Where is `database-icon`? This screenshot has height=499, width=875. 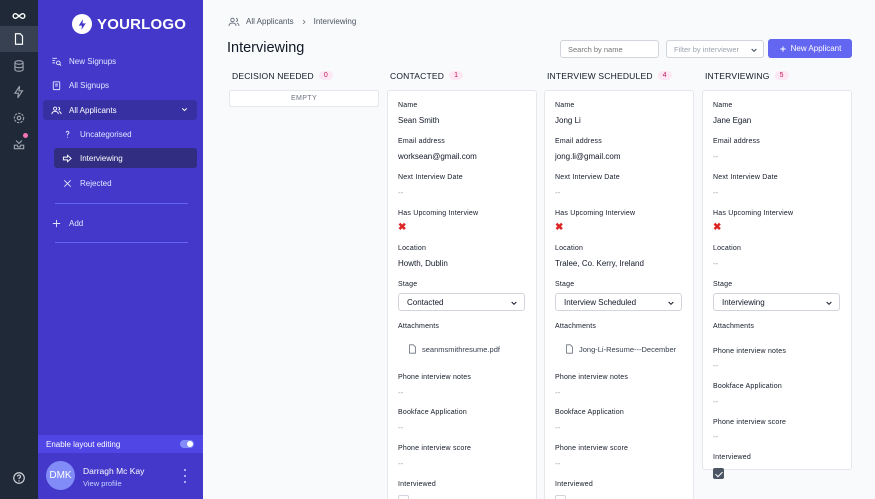
database-icon is located at coordinates (19, 66).